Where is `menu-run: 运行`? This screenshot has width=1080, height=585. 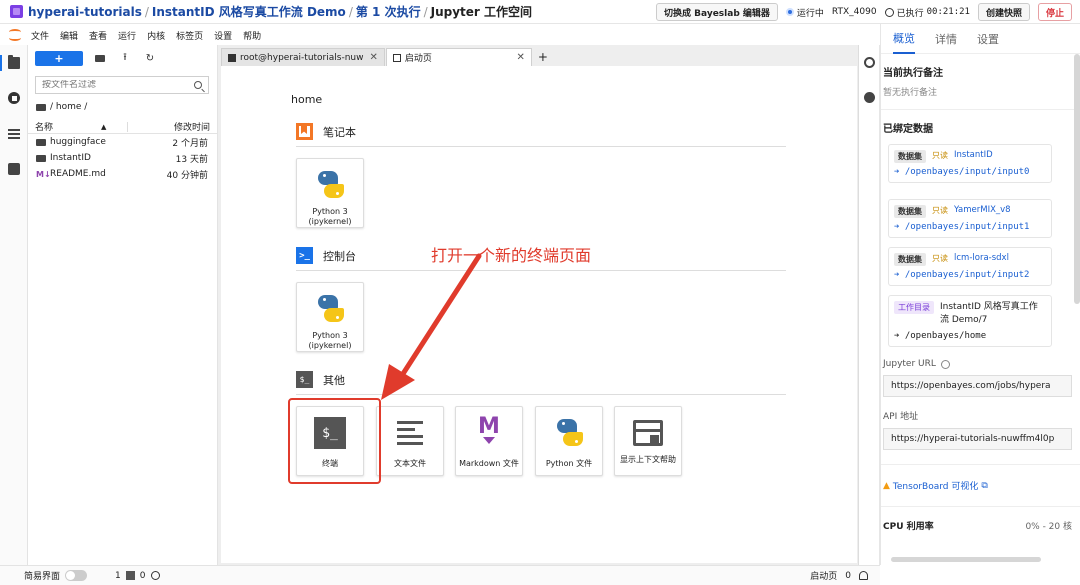 menu-run: 运行 is located at coordinates (127, 35).